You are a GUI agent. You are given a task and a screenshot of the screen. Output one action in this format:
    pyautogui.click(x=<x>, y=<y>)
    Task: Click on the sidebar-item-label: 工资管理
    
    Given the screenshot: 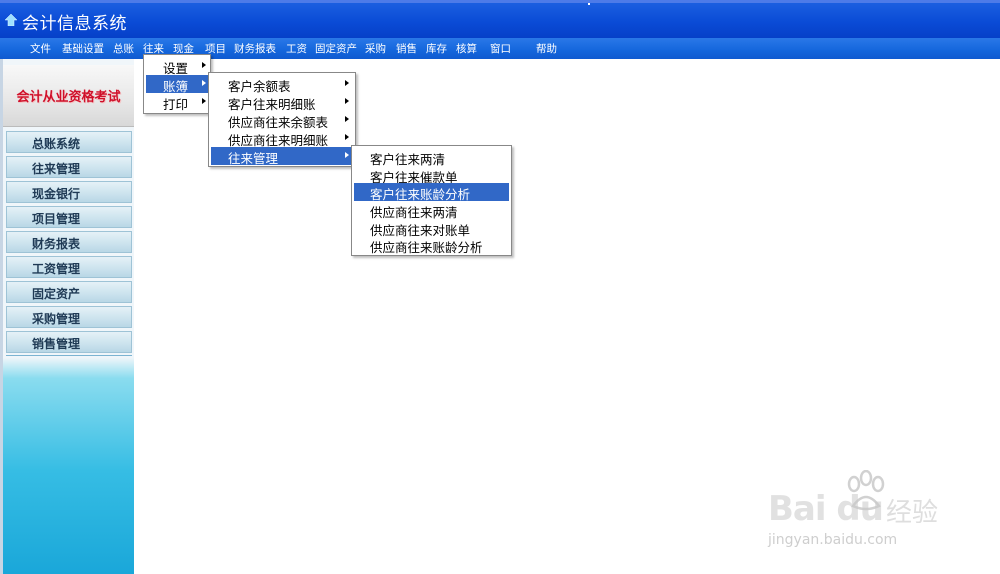 What is the action you would take?
    pyautogui.click(x=56, y=269)
    